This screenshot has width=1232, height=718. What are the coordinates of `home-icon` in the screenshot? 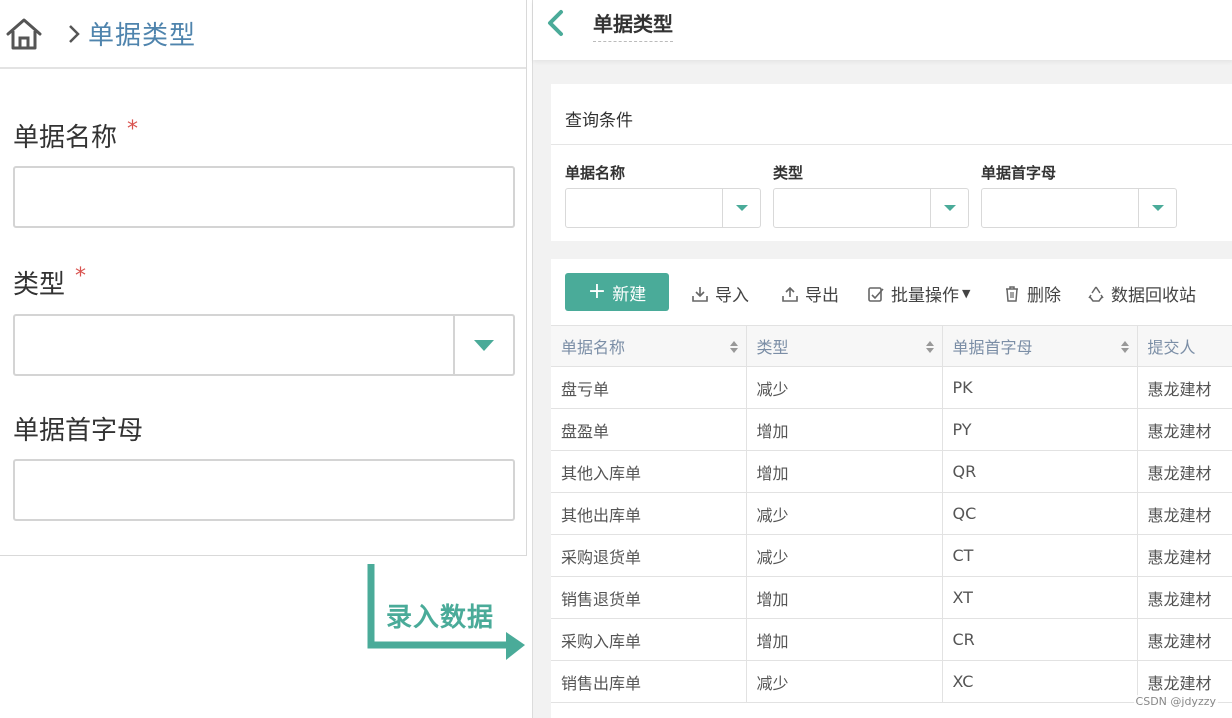 It's located at (24, 34).